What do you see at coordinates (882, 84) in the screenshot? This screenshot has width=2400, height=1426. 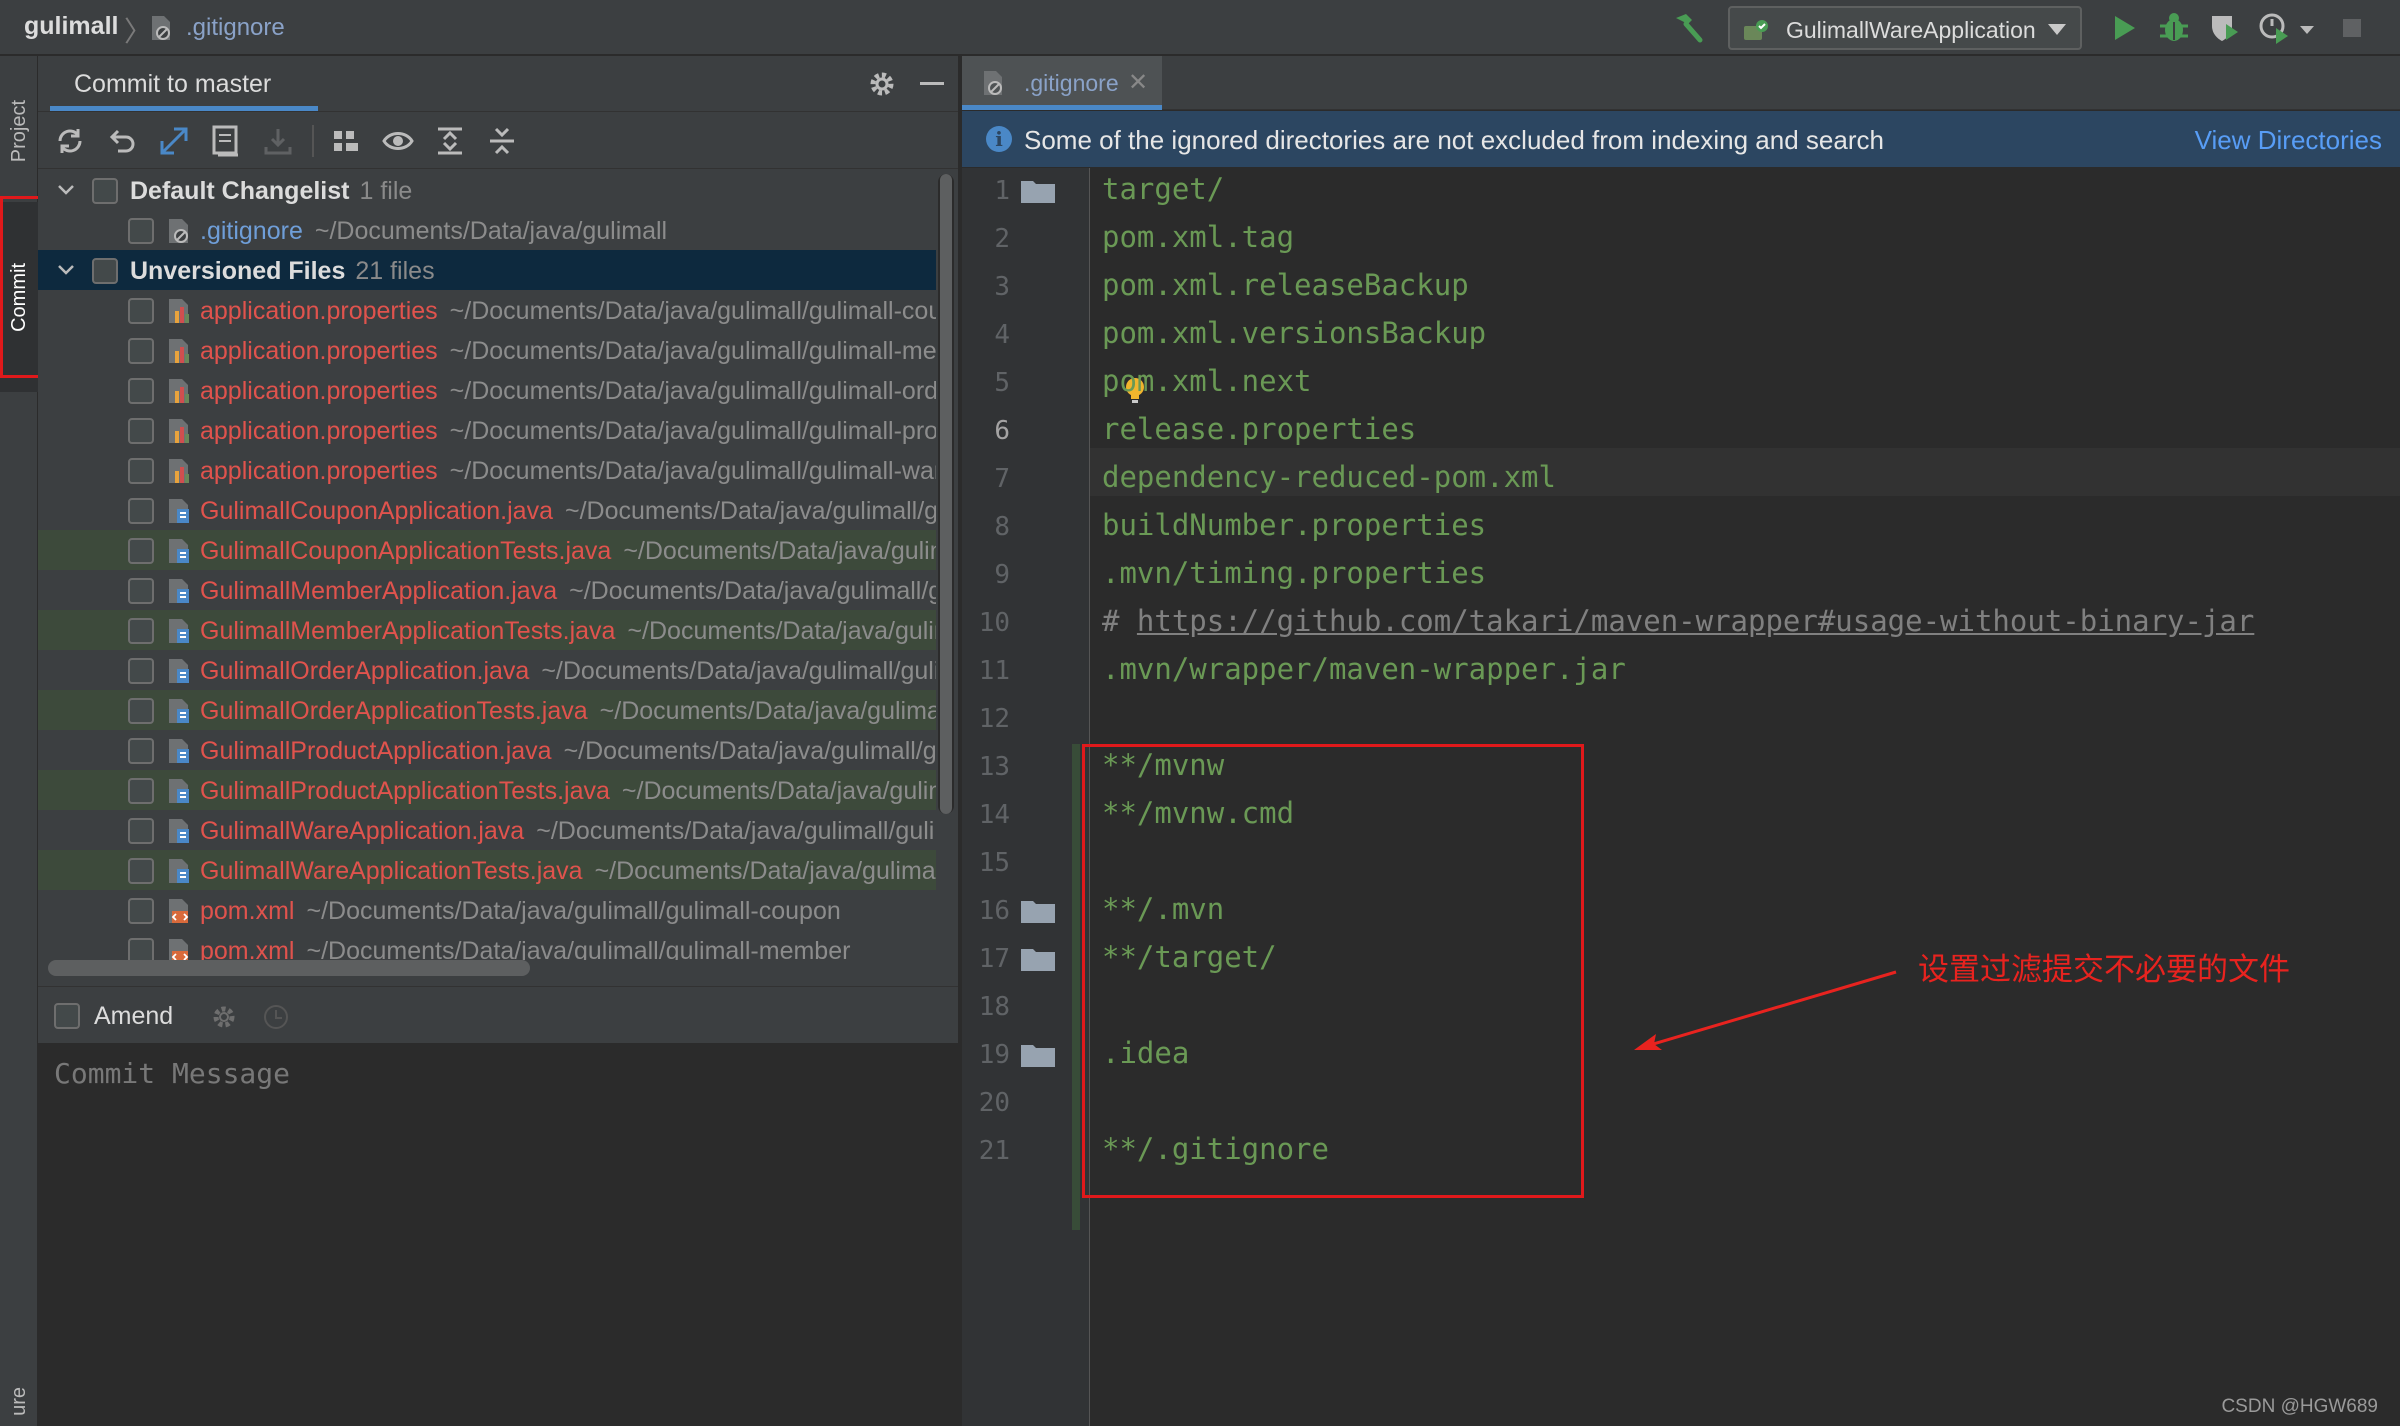 I see `gear-icon` at bounding box center [882, 84].